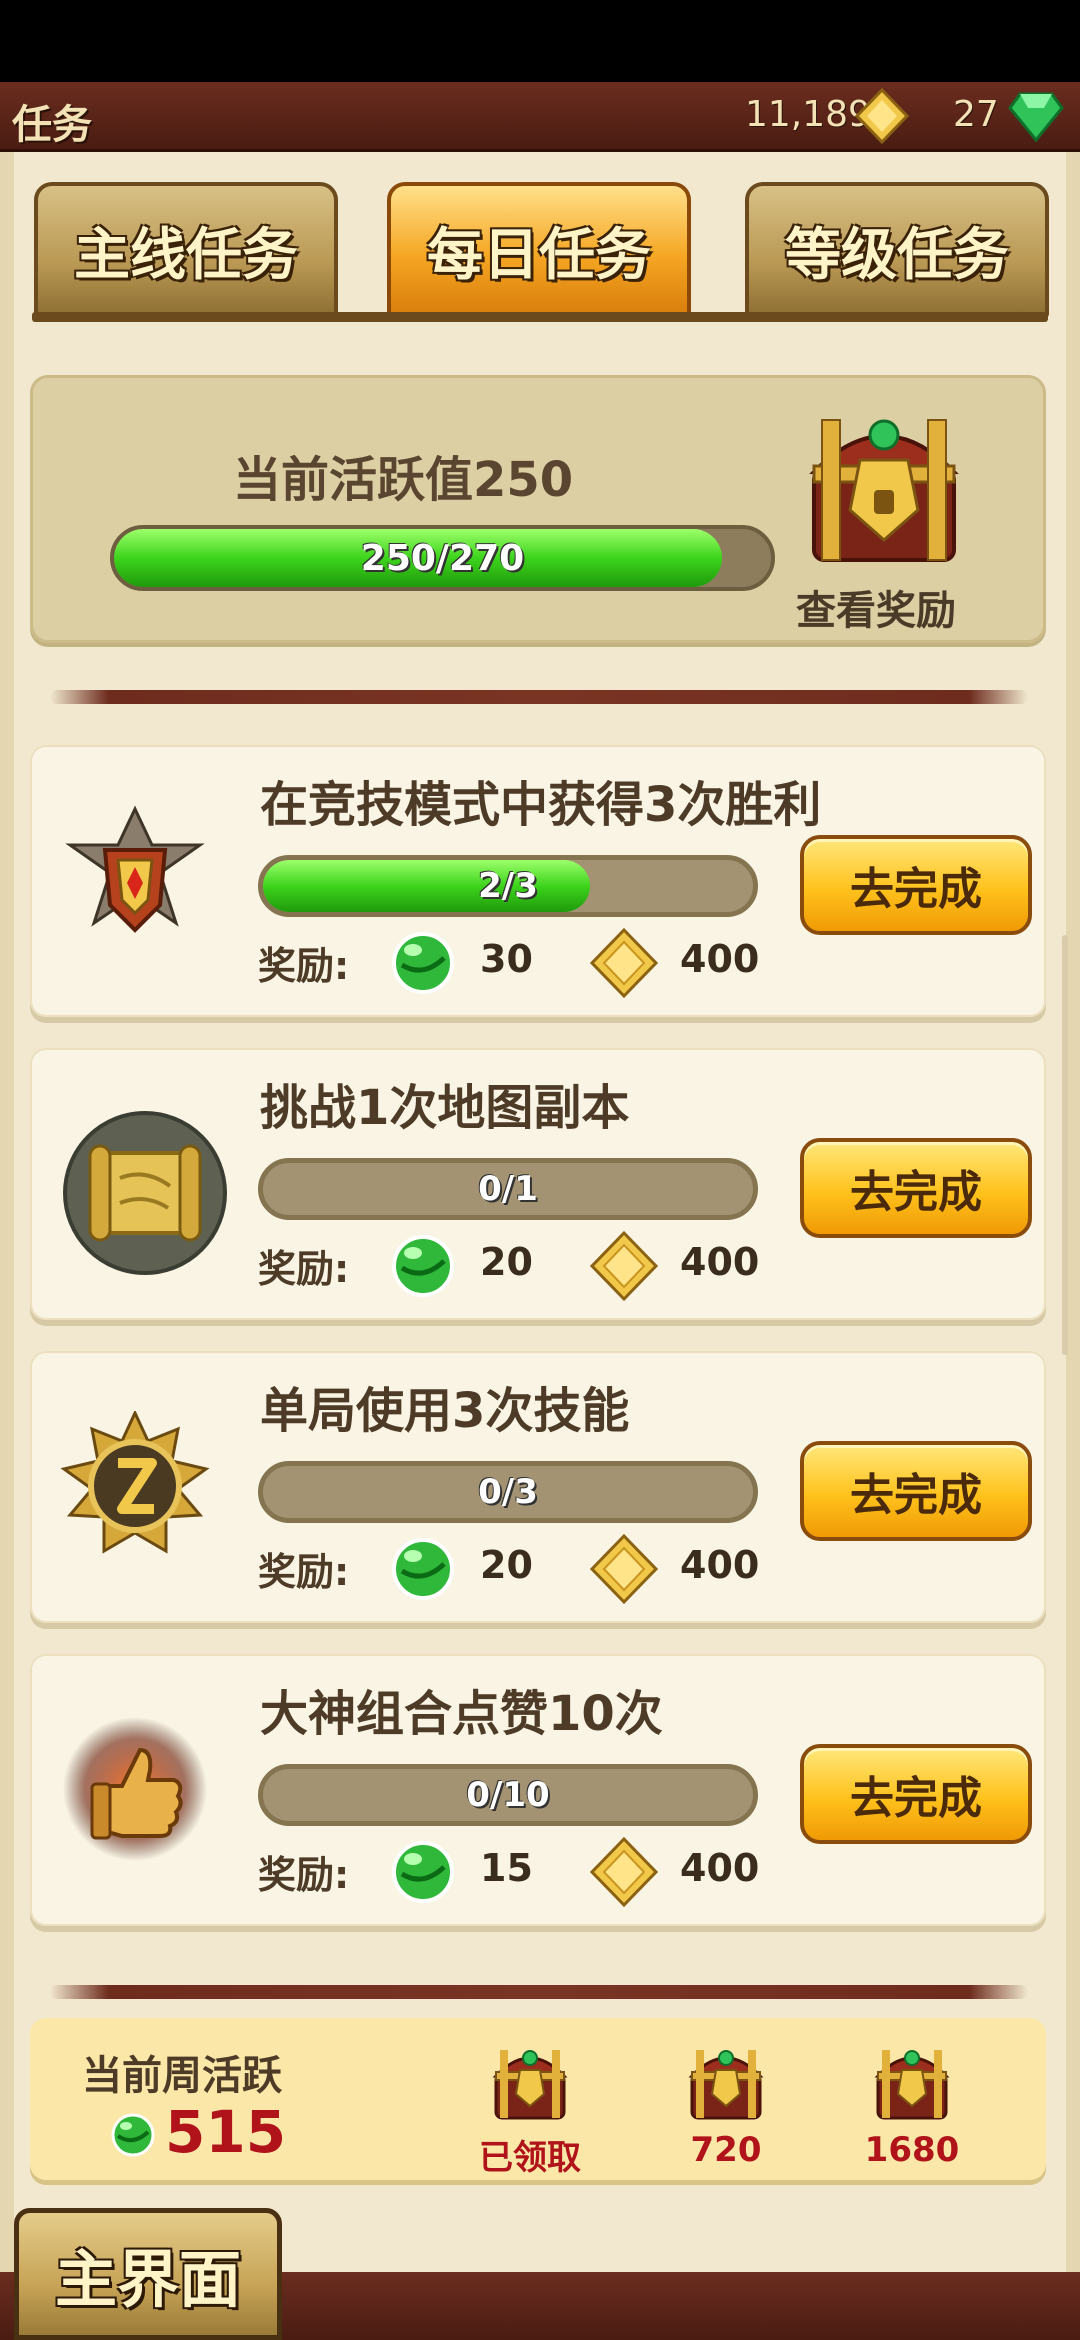 The width and height of the screenshot is (1080, 2340). I want to click on task-progress-bar: 0/3, so click(508, 1492).